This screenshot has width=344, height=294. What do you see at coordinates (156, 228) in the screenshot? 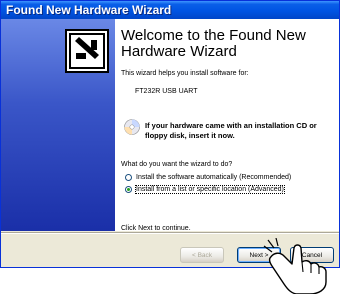
I see `continue-hint: Click Next to continue.` at bounding box center [156, 228].